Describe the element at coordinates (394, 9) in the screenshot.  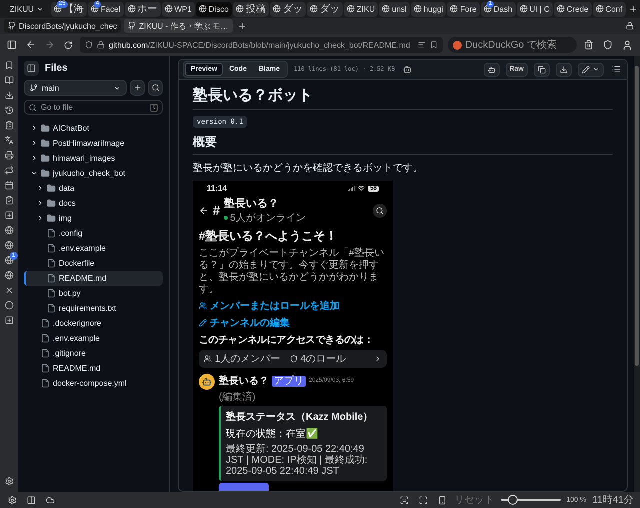
I see `browser-tab: unsl` at that location.